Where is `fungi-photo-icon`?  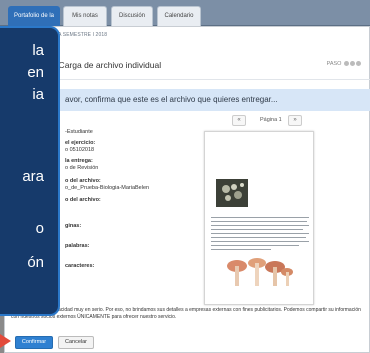
fungi-photo-icon is located at coordinates (232, 193).